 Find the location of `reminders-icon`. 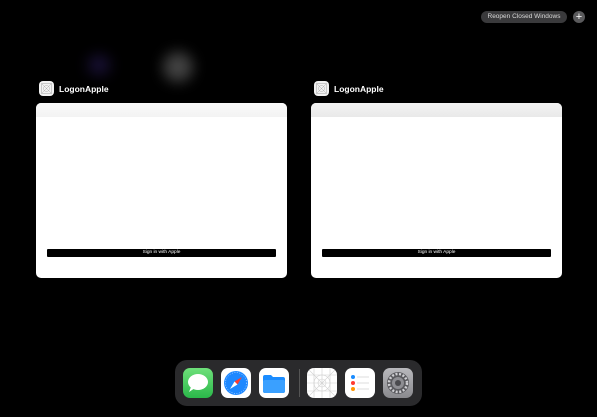

reminders-icon is located at coordinates (360, 383).